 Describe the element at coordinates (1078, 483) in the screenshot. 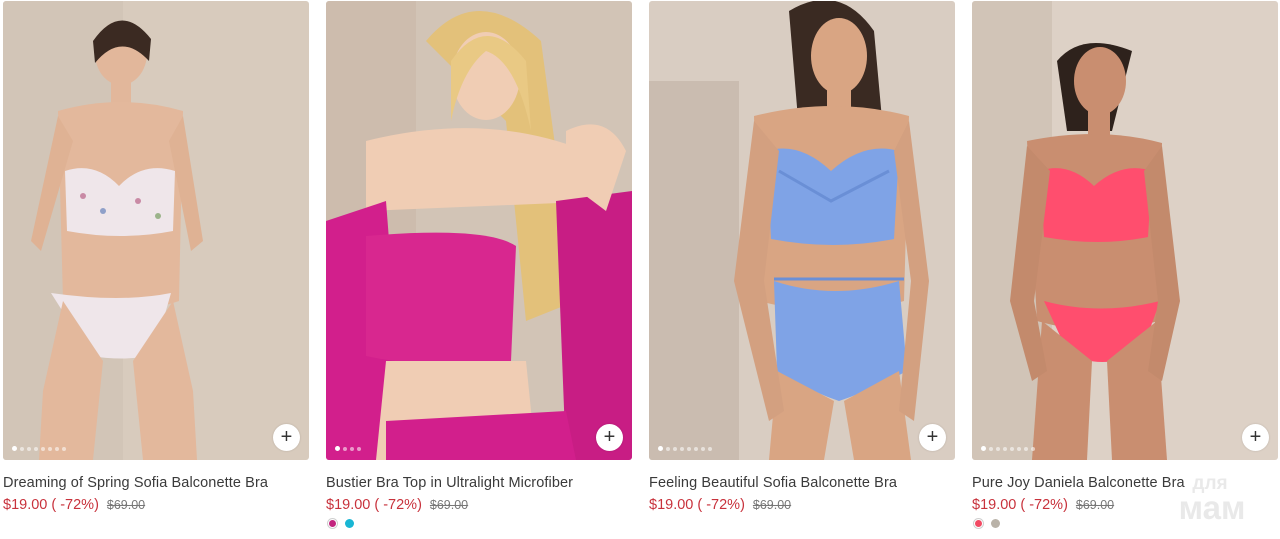

I see `product-name: Pure Joy Daniela Balconette Bra` at that location.